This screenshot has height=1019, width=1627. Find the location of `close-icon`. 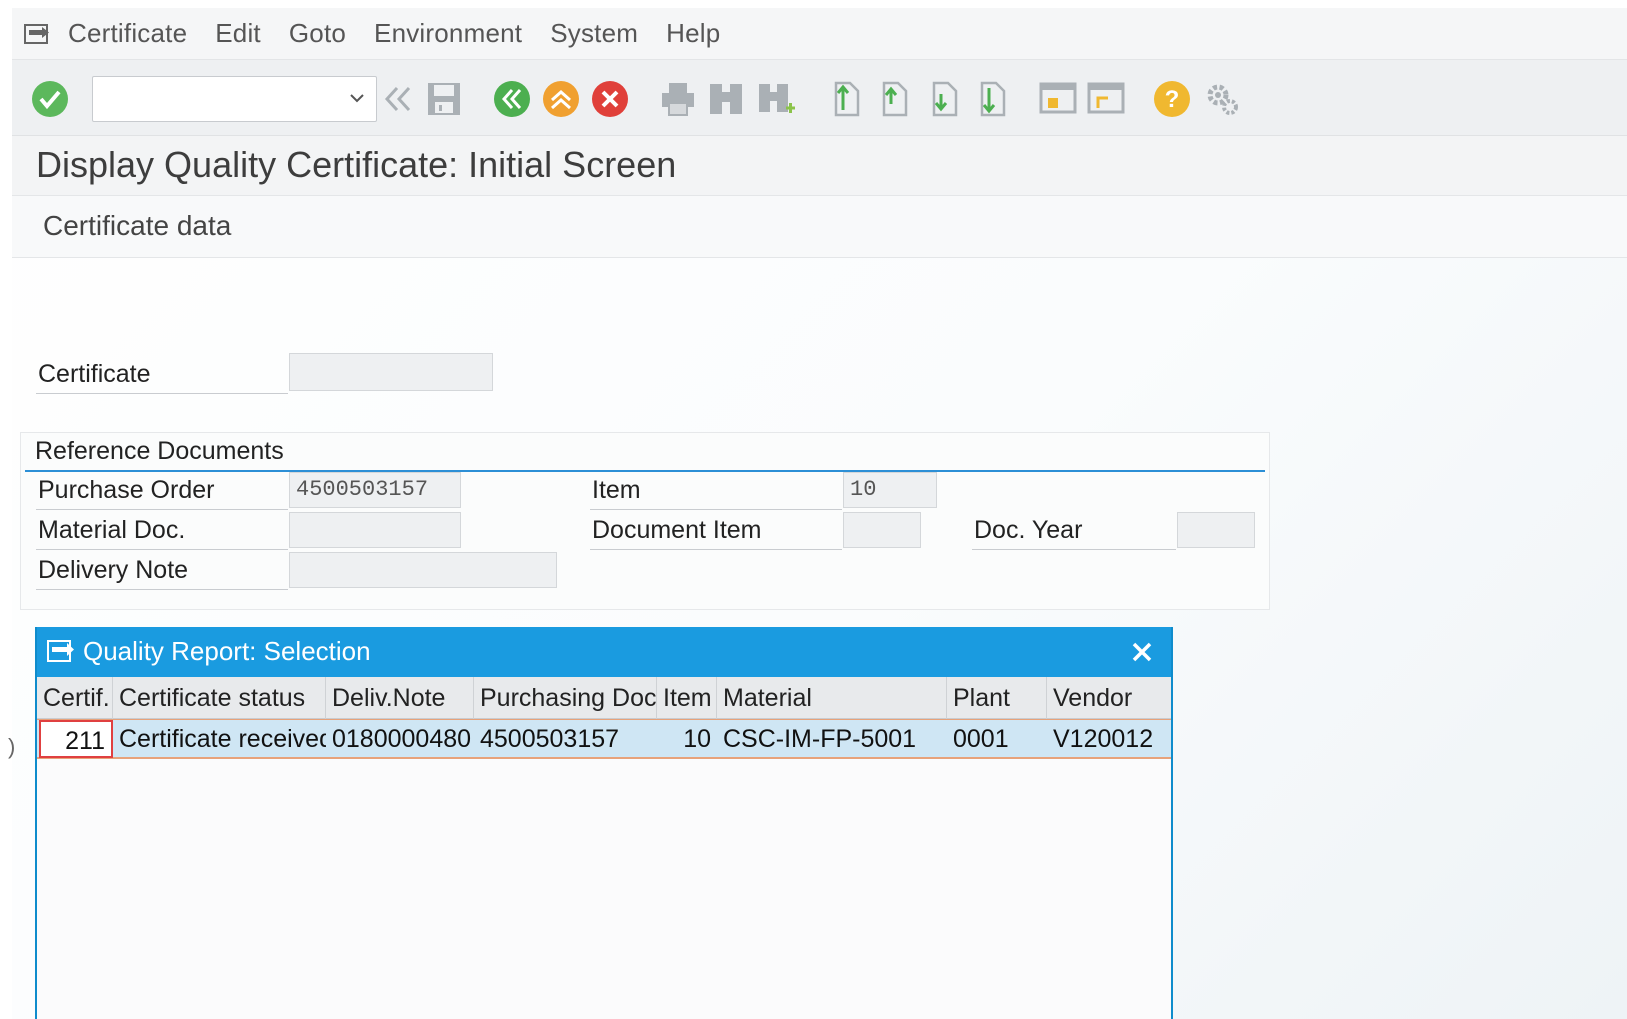

close-icon is located at coordinates (1142, 652).